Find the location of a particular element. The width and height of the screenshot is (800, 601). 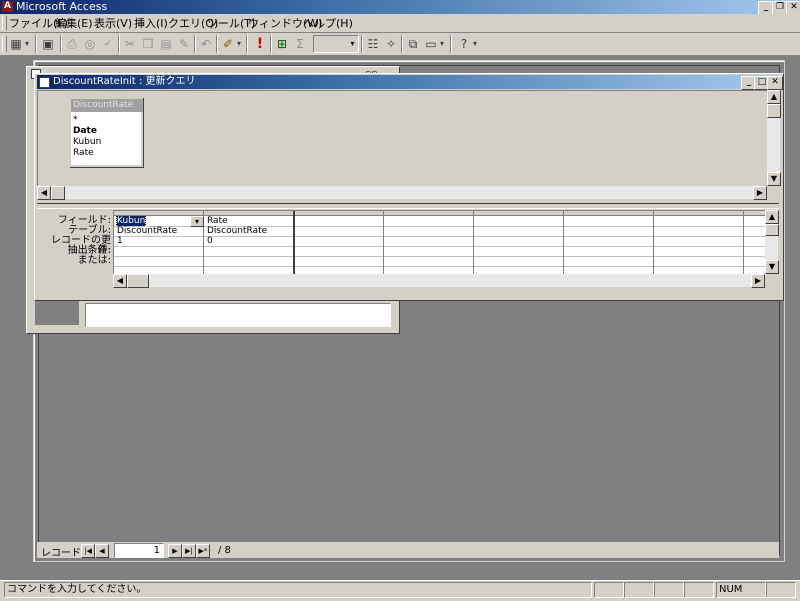

run-icon: ! is located at coordinates (260, 44).